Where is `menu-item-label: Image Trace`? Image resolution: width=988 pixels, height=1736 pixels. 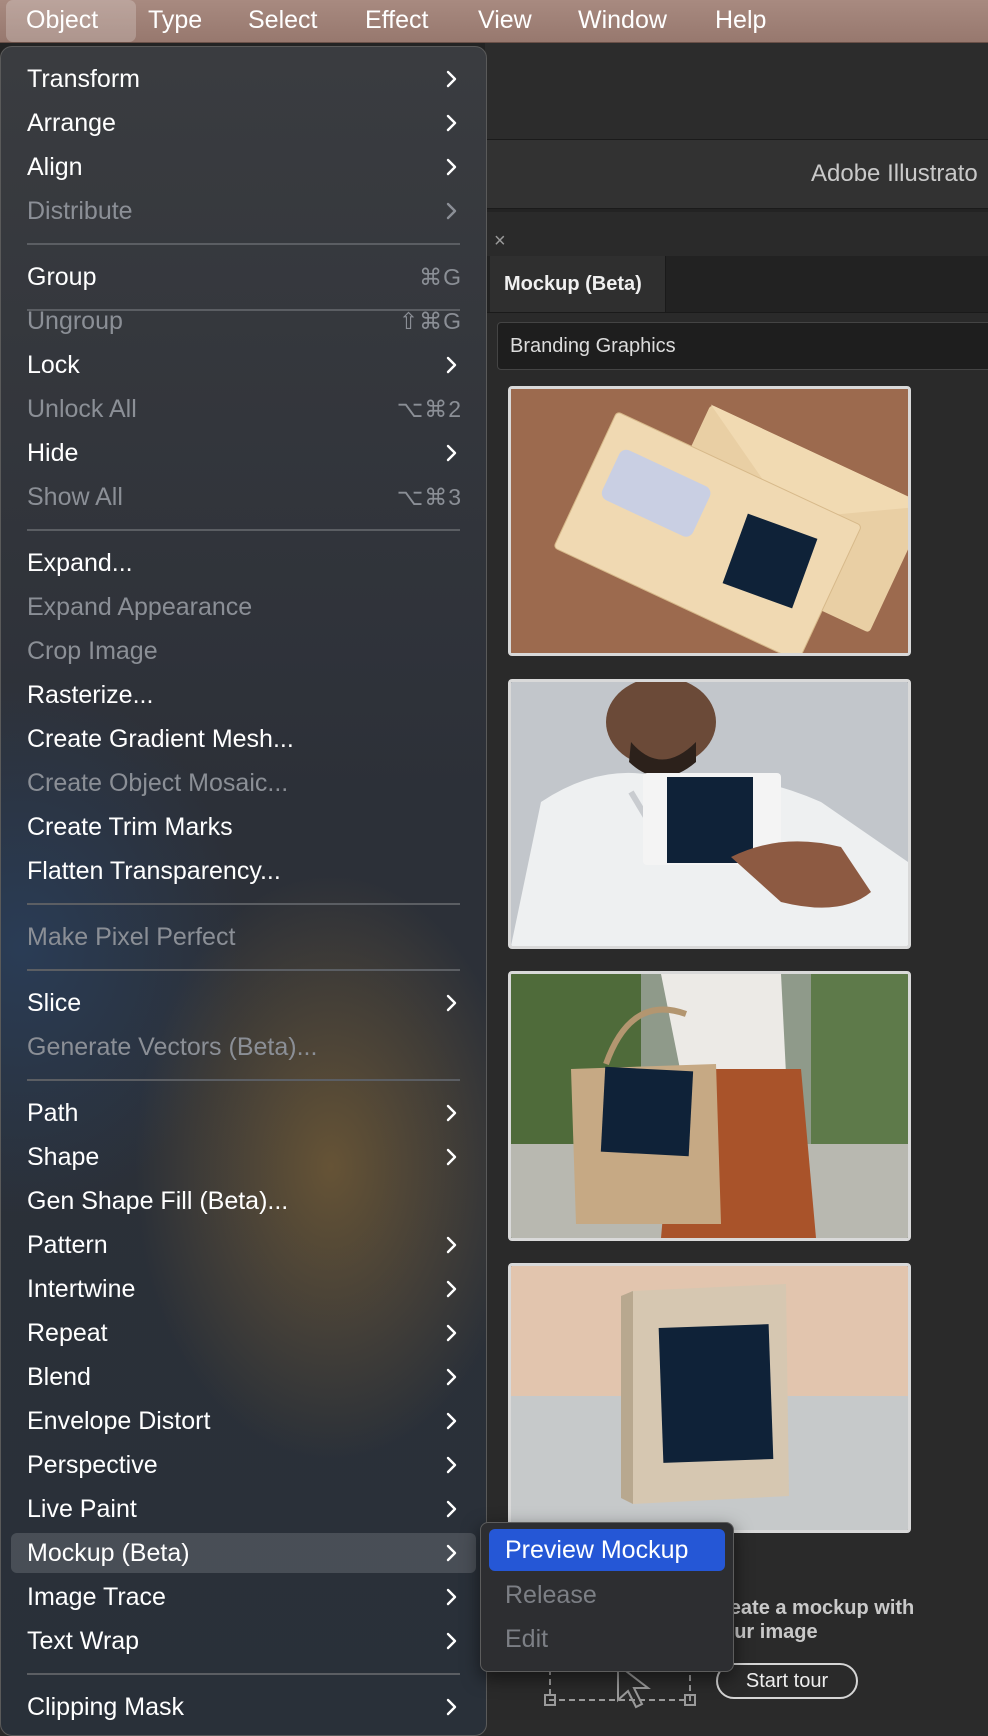 menu-item-label: Image Trace is located at coordinates (96, 1597).